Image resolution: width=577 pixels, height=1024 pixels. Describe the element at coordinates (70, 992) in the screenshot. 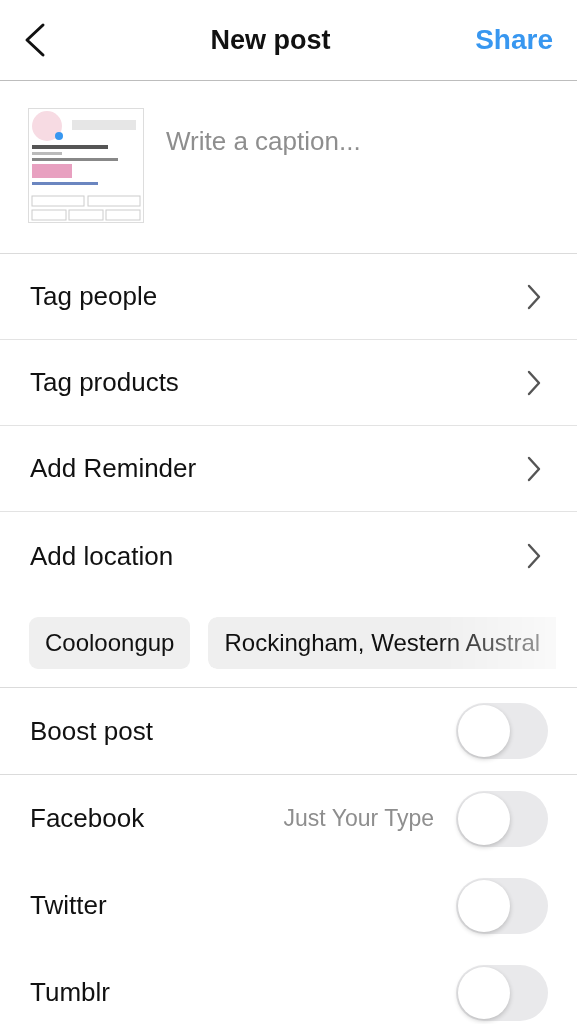

I see `setting-label: Tumblr` at that location.